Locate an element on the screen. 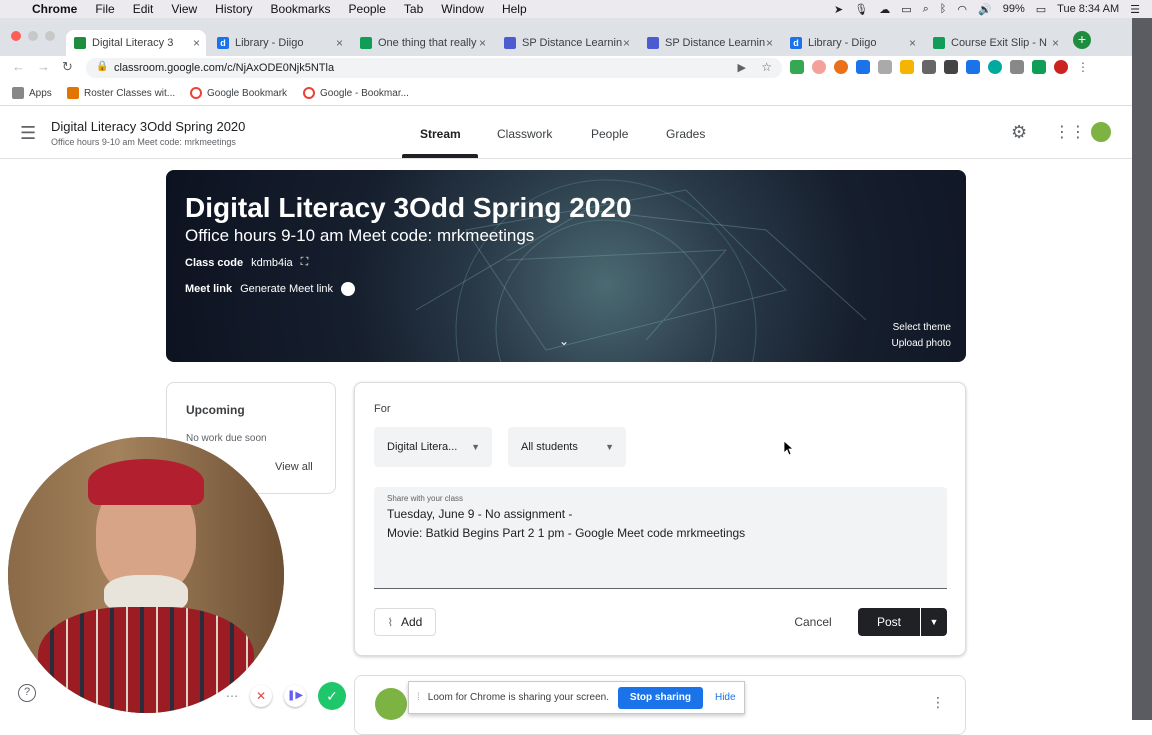  battery-icon: ▭ is located at coordinates (1041, 9).